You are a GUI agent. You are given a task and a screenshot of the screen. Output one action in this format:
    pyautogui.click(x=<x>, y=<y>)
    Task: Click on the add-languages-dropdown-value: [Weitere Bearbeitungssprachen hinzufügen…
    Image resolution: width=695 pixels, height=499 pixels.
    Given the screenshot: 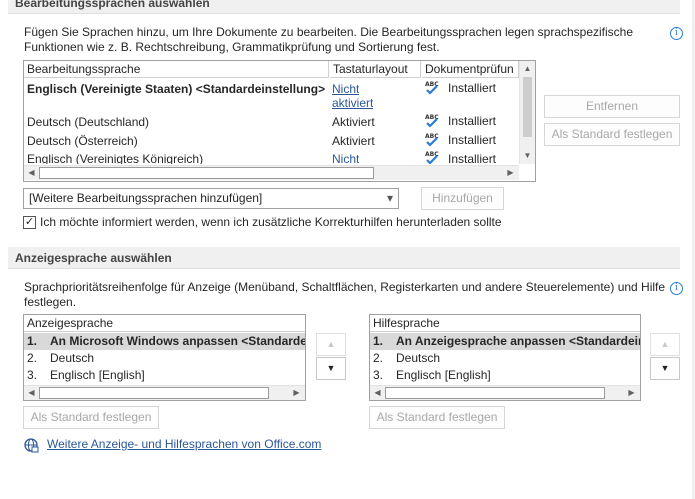 What is the action you would take?
    pyautogui.click(x=146, y=198)
    